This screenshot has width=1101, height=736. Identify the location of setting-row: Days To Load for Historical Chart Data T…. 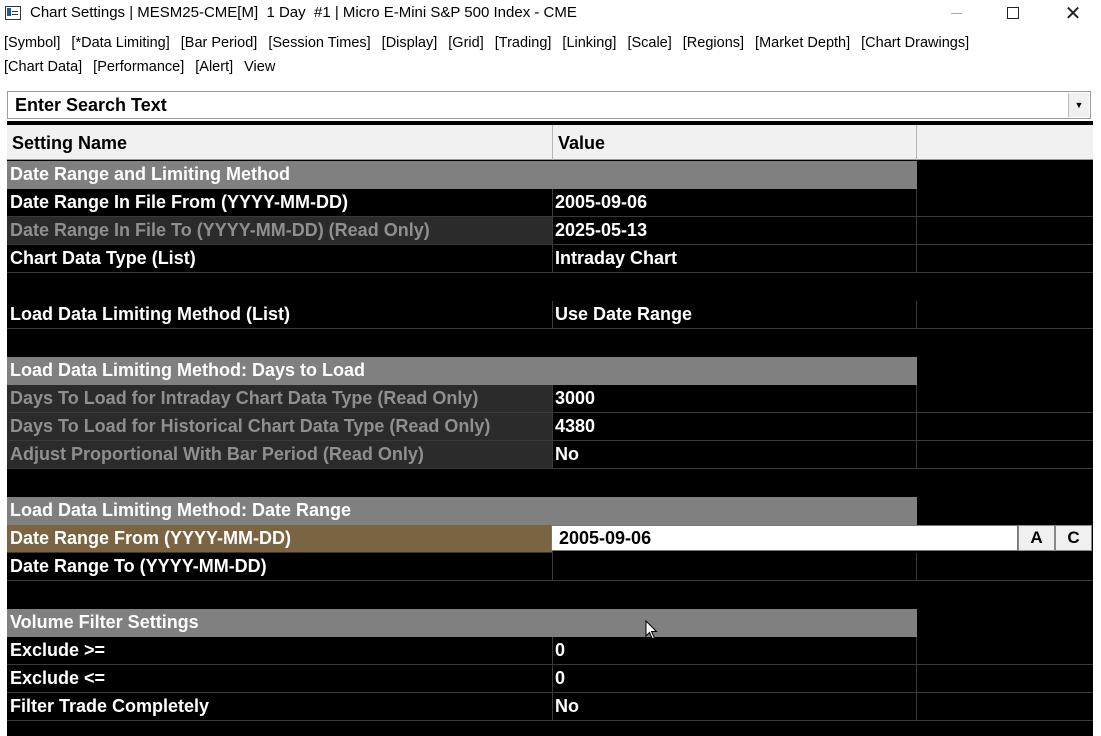
(550, 427).